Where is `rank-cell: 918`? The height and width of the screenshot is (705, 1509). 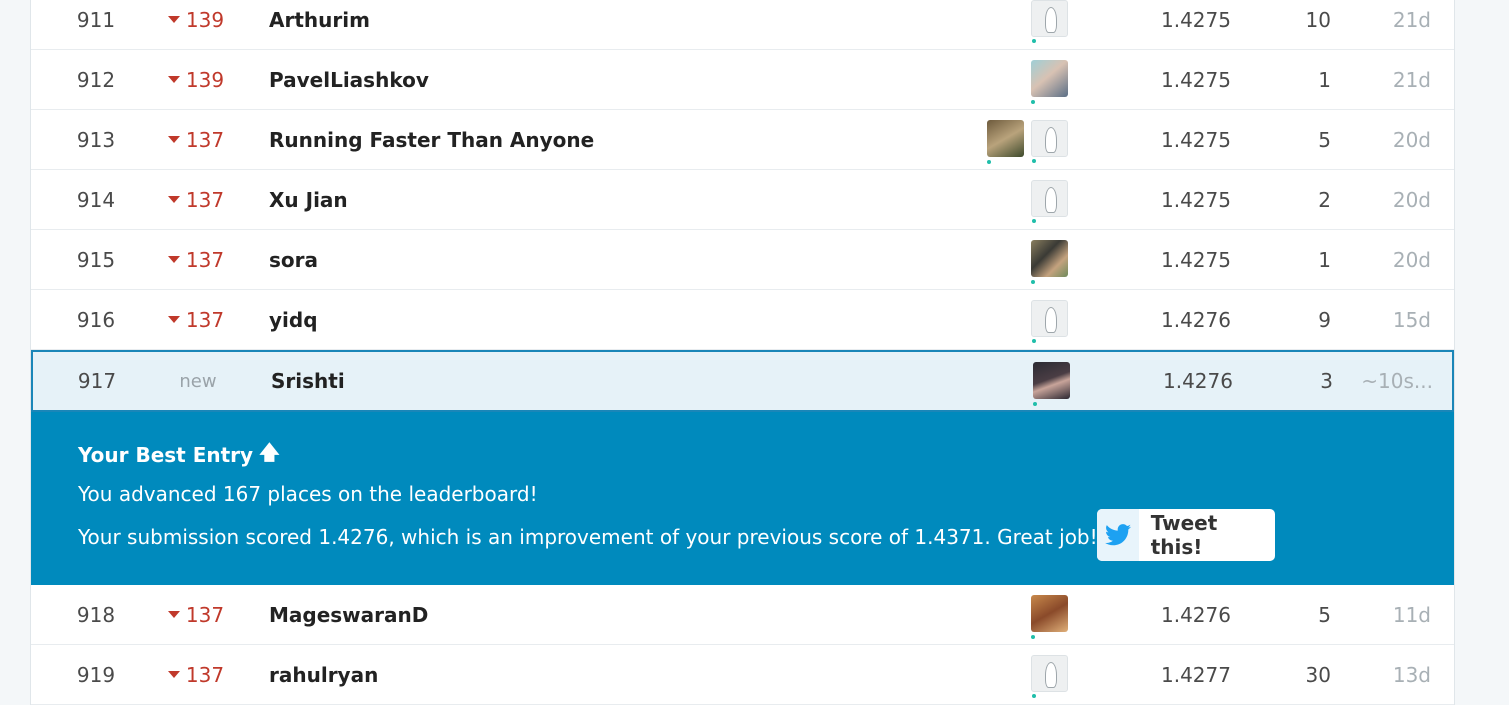 rank-cell: 918 is located at coordinates (96, 614).